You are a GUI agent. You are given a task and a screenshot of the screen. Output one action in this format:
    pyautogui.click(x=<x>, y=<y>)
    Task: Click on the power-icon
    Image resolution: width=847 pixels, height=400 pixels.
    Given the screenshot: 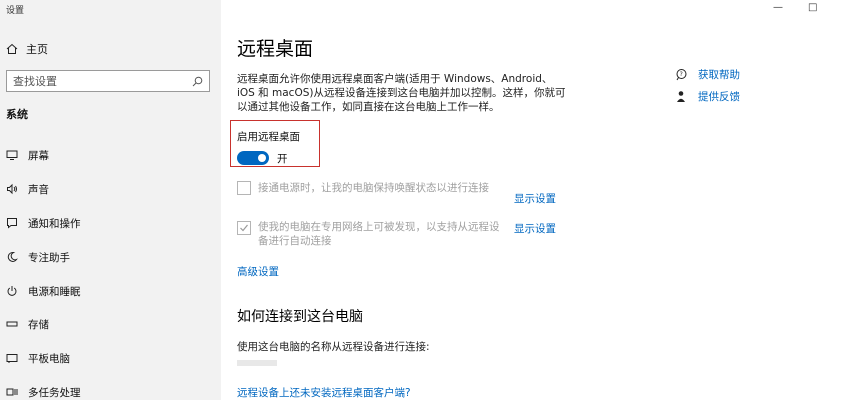 What is the action you would take?
    pyautogui.click(x=12, y=291)
    